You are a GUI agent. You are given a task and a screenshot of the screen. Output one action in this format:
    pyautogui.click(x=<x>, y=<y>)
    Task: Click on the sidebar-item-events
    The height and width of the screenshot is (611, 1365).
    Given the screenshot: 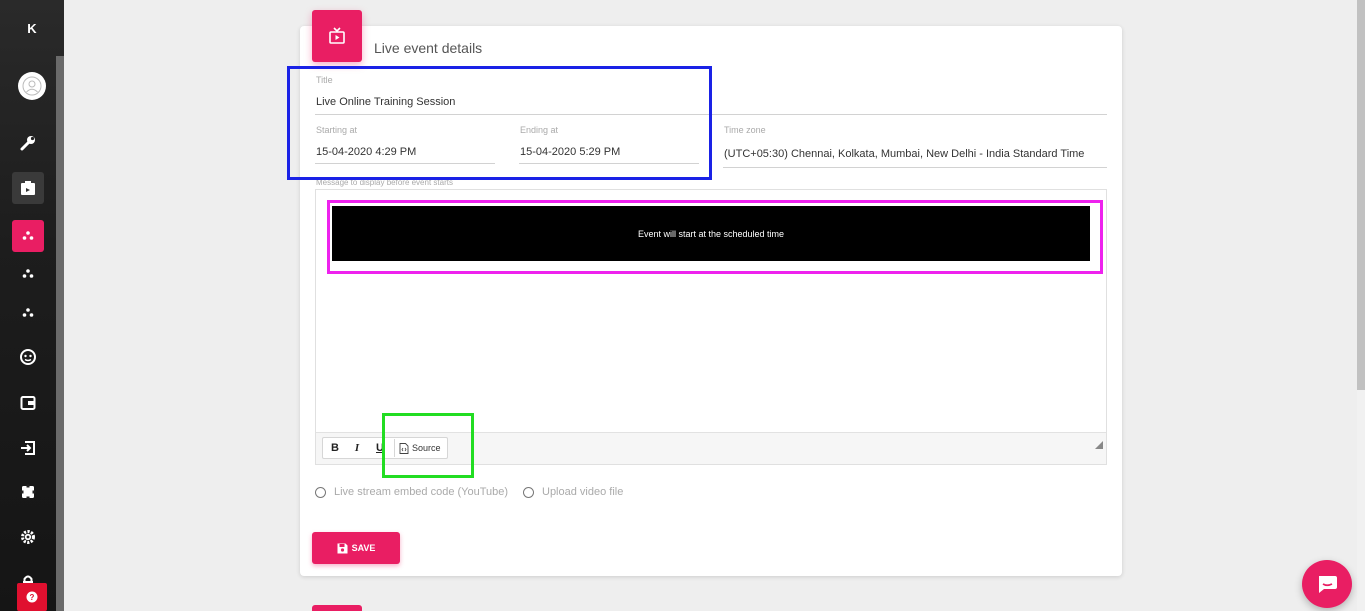 What is the action you would take?
    pyautogui.click(x=28, y=188)
    